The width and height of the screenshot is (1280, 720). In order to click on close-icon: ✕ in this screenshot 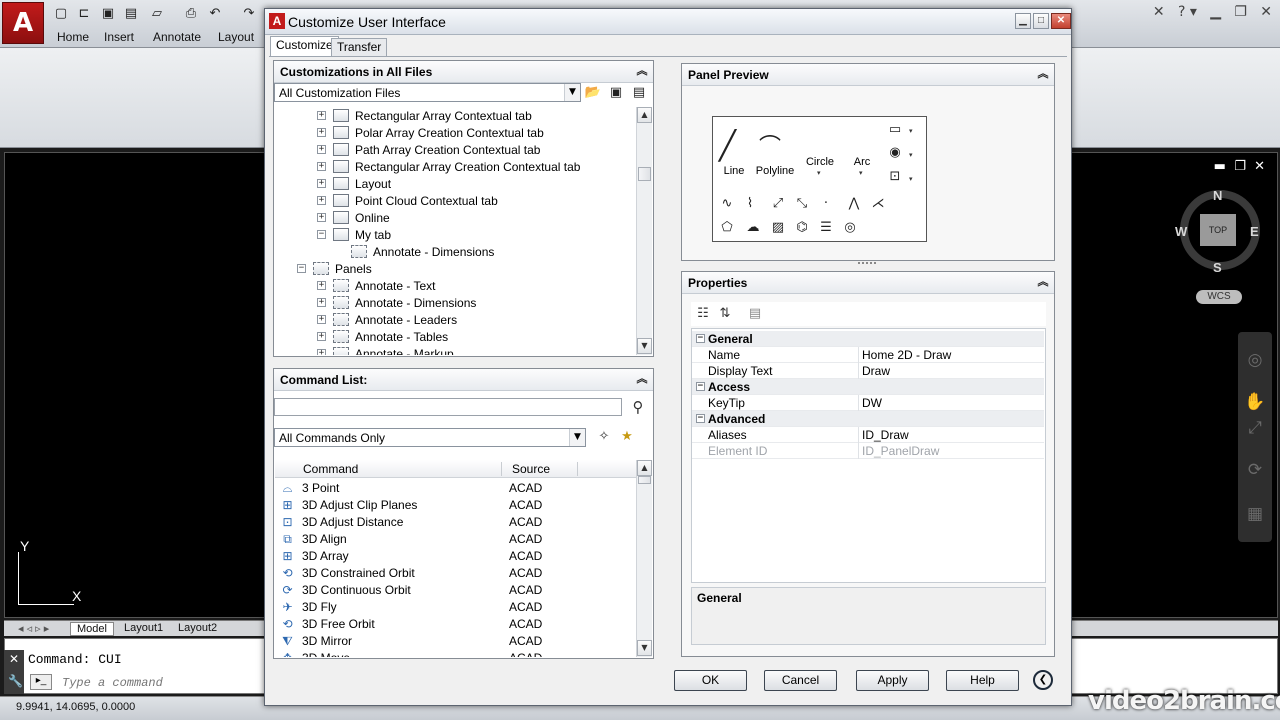, I will do `click(1266, 12)`.